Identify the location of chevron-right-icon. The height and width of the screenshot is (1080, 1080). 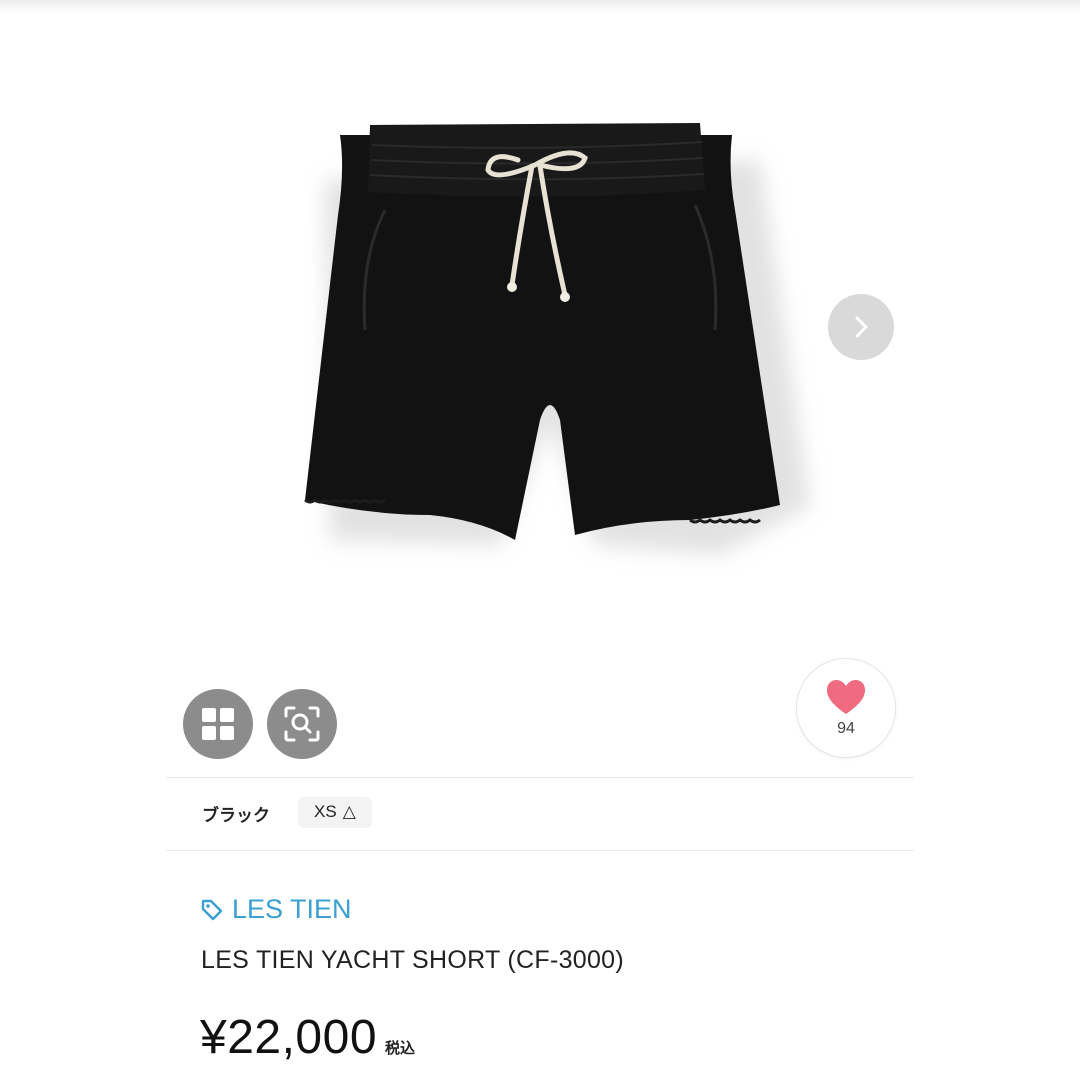
(861, 327).